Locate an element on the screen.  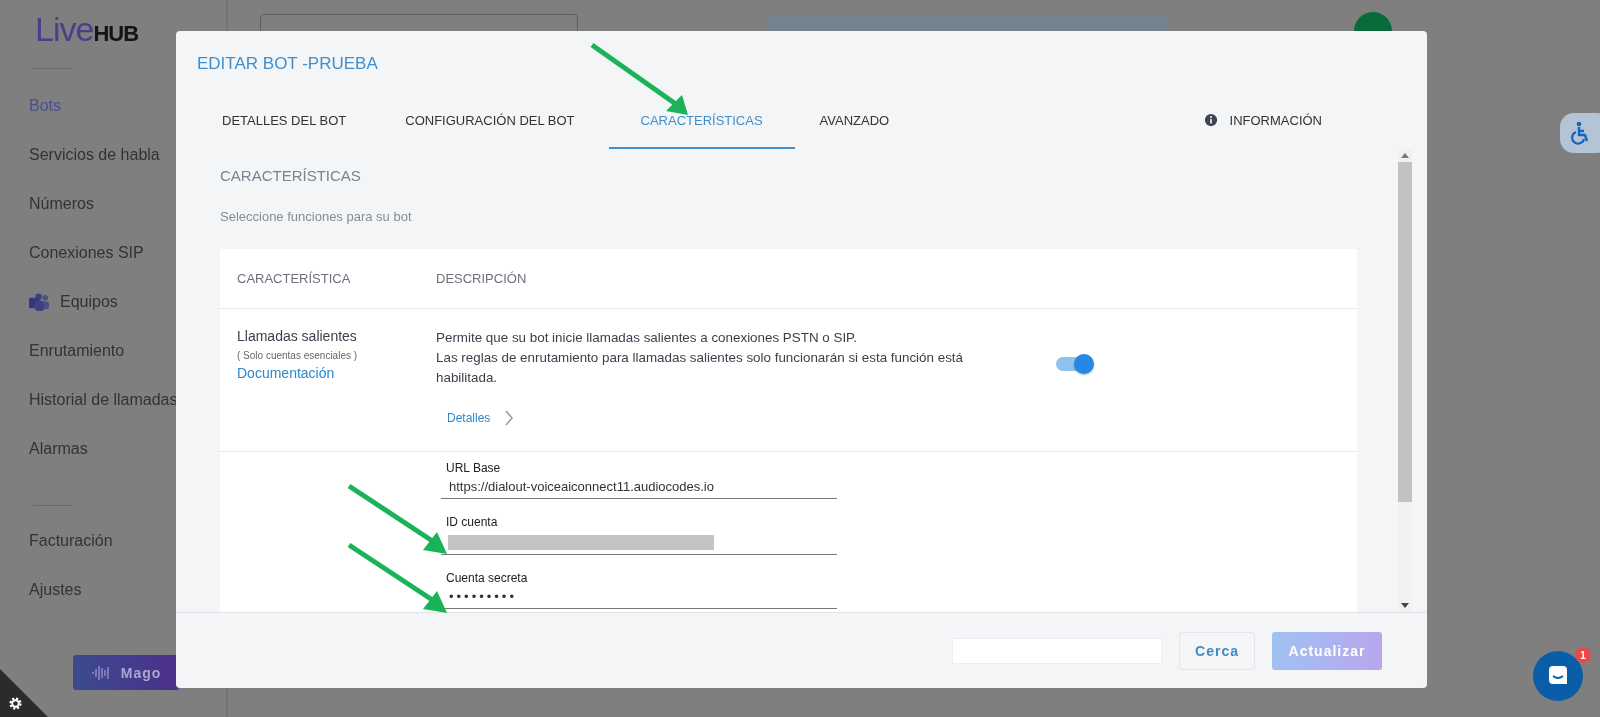
waveform-icon is located at coordinates (100, 672).